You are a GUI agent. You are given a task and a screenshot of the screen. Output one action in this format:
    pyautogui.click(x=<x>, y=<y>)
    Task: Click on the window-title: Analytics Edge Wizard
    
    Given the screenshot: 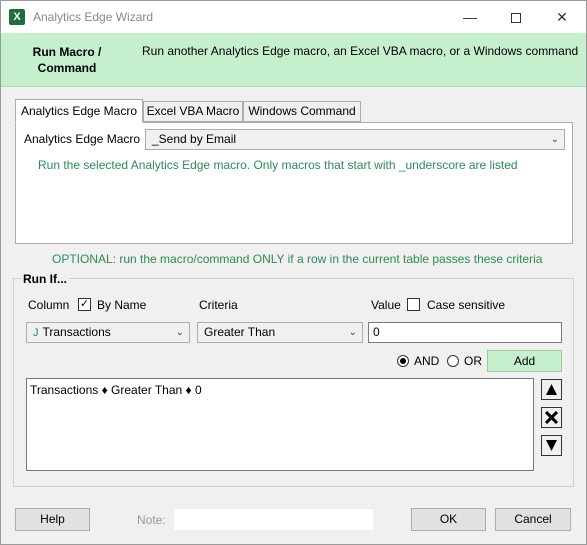 What is the action you would take?
    pyautogui.click(x=93, y=17)
    